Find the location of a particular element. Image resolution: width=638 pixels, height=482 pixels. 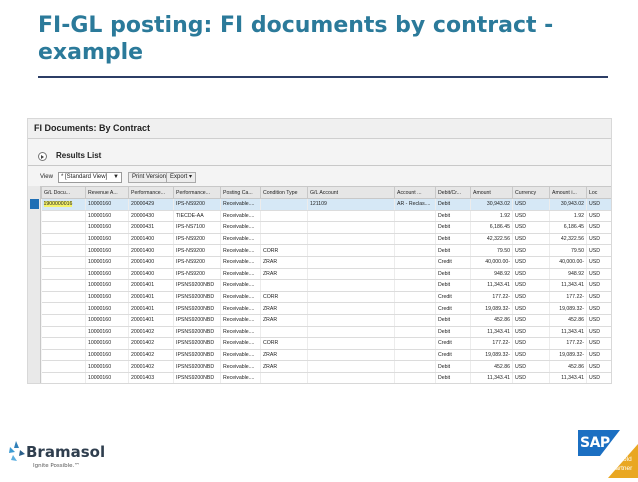

app-title: FI Documents: By Contract is located at coordinates (92, 128).